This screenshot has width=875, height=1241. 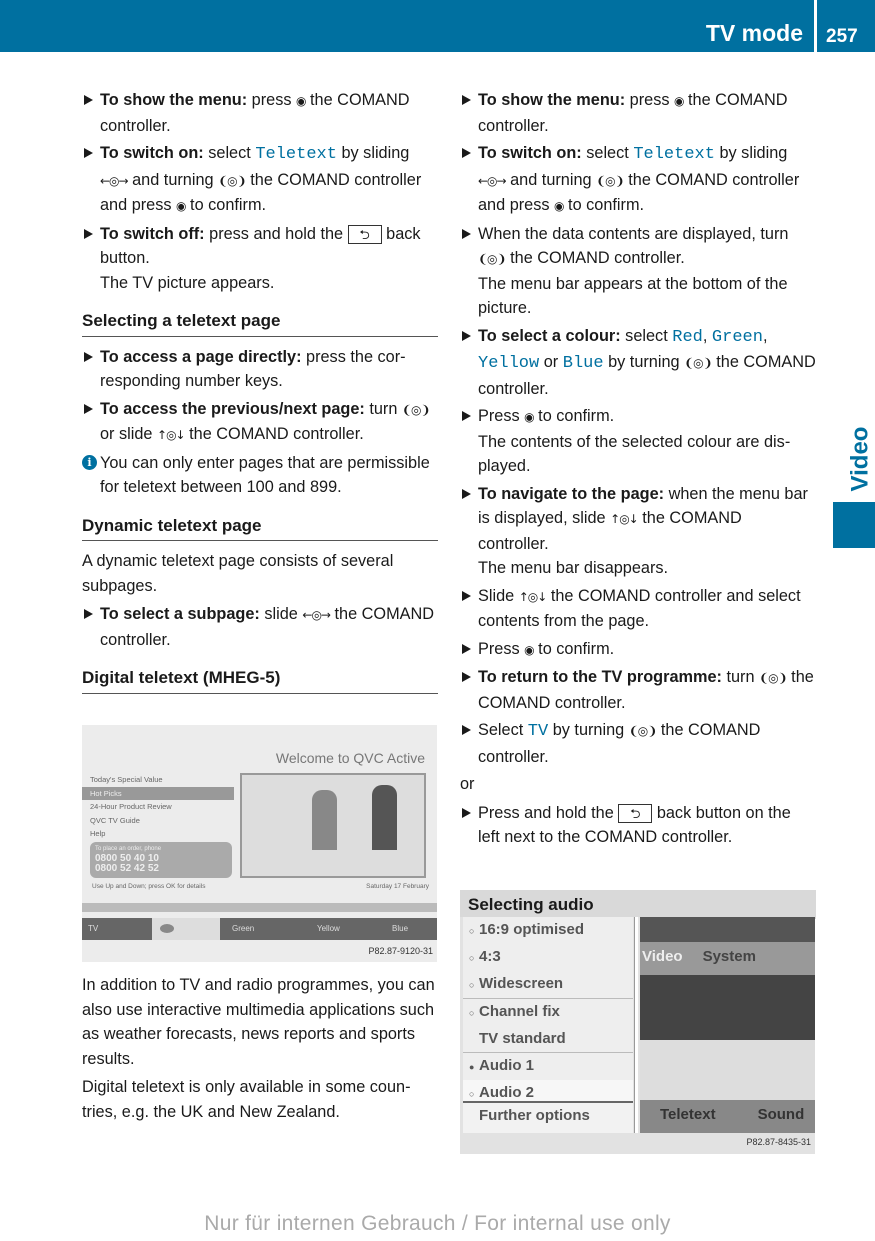 I want to click on option-item: ○ Widescreen, so click(x=548, y=985).